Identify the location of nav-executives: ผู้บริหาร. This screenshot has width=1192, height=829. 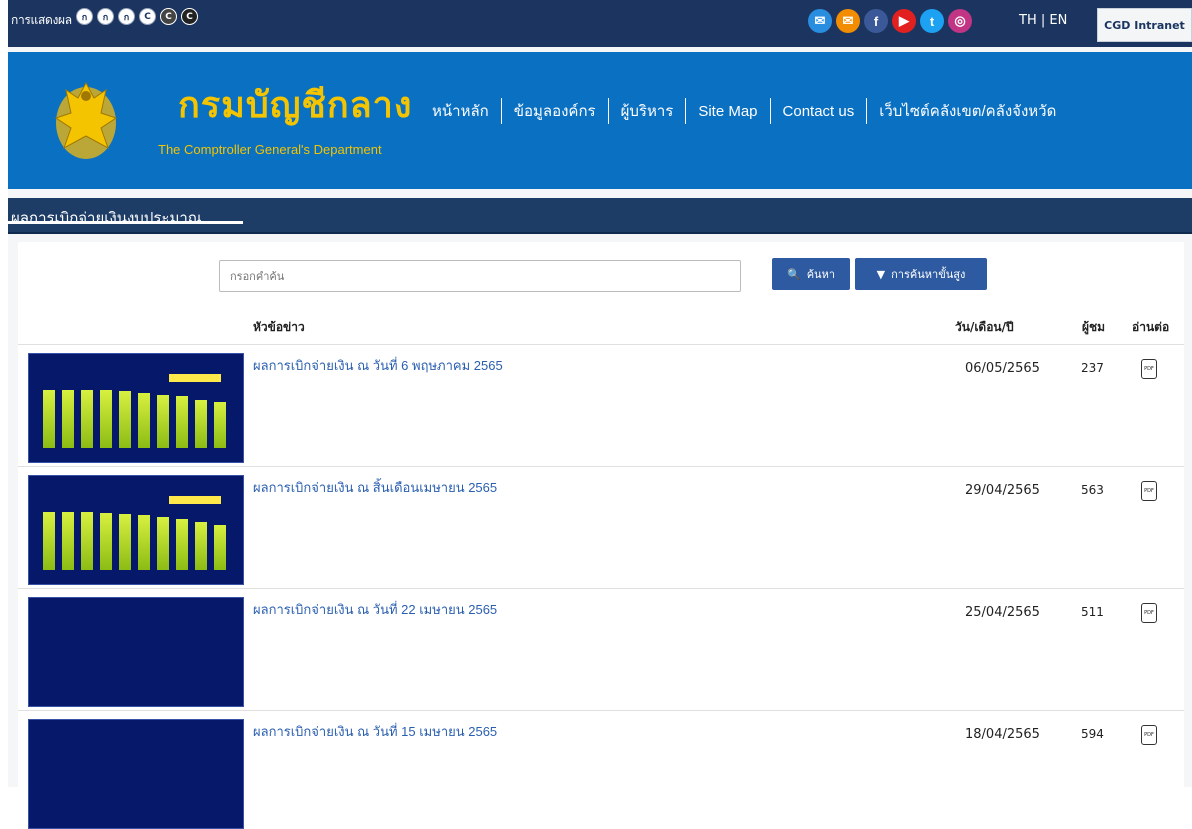
(647, 111).